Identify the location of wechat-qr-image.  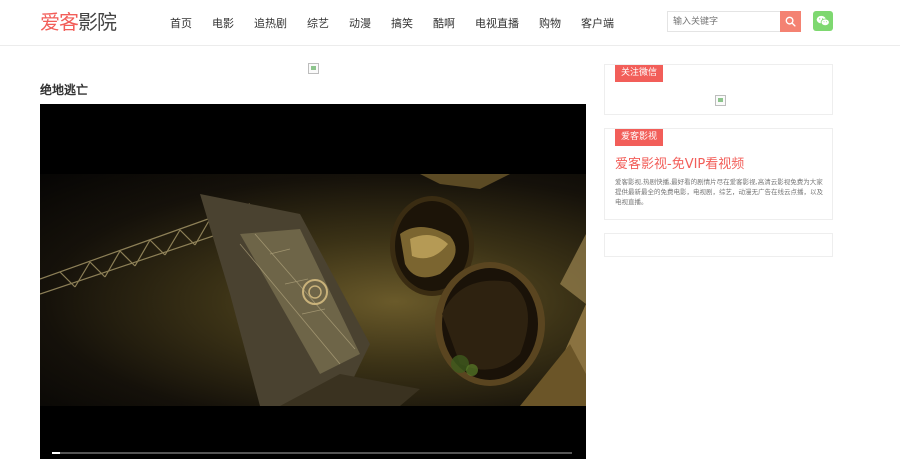
(720, 100).